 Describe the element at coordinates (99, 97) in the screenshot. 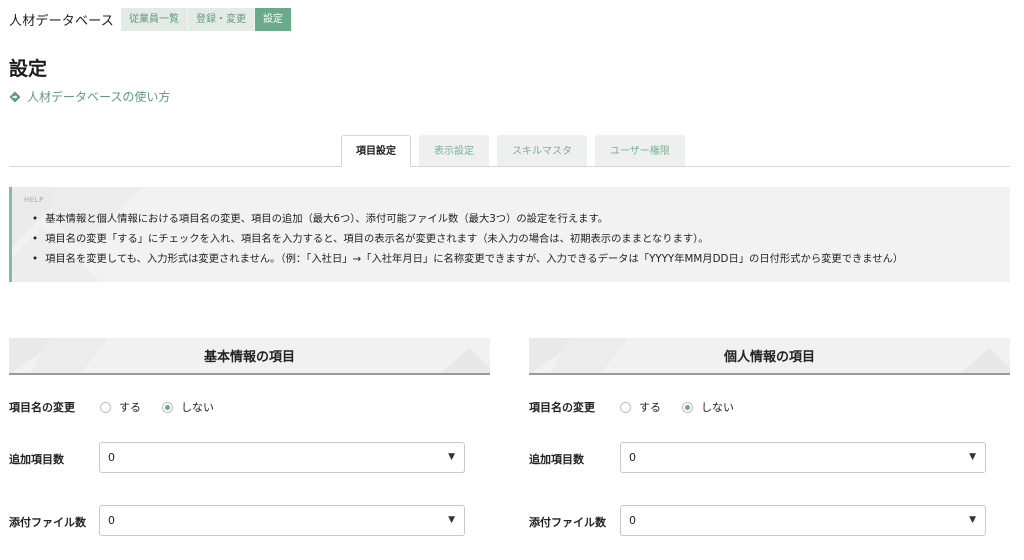

I see `usage-guide-label: 人材データベースの使い方` at that location.